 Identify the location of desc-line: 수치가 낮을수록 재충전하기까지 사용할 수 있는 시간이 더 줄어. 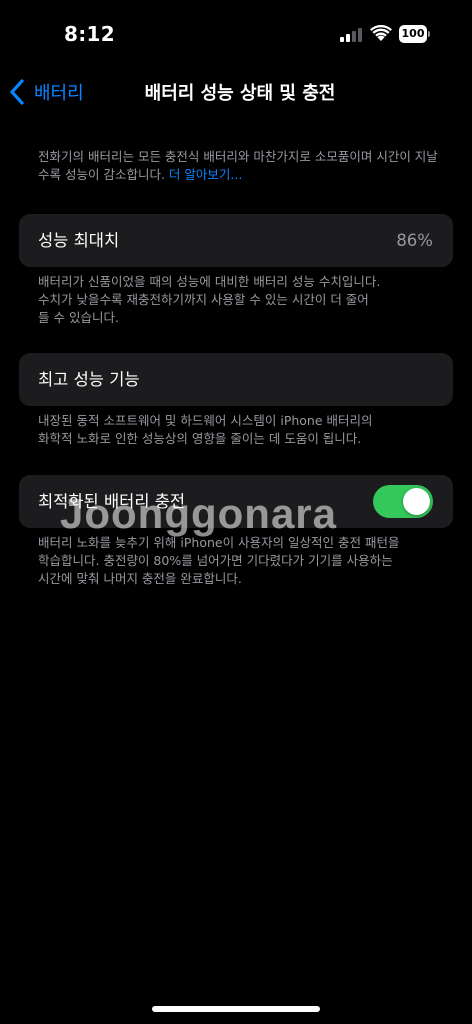
(203, 299).